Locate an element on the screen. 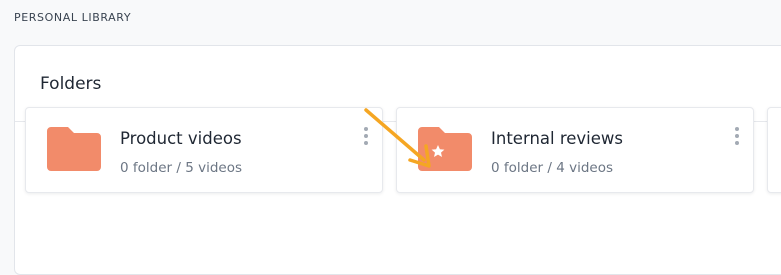 The image size is (781, 275). folder-card-partial is located at coordinates (774, 150).